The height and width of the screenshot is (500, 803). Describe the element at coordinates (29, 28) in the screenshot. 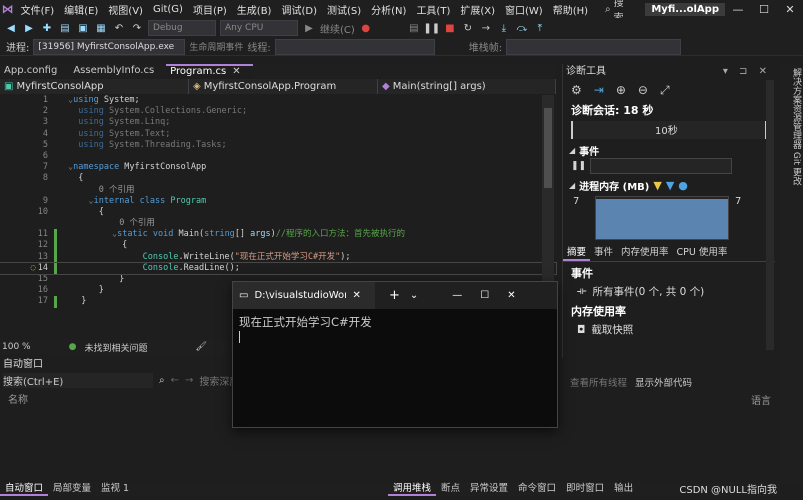

I see `forward-icon: ▶` at that location.